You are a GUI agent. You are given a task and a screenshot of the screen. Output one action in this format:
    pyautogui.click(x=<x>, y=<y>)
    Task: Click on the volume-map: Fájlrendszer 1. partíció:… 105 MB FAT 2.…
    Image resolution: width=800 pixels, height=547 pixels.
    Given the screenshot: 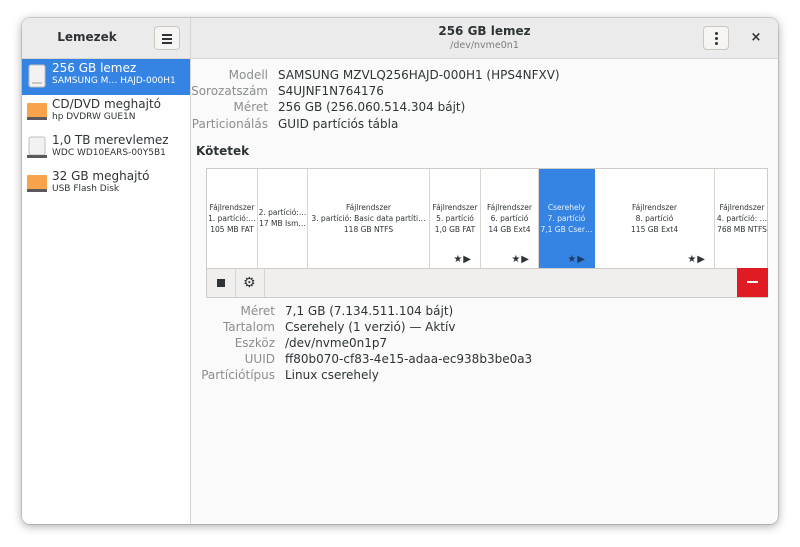 What is the action you would take?
    pyautogui.click(x=487, y=218)
    